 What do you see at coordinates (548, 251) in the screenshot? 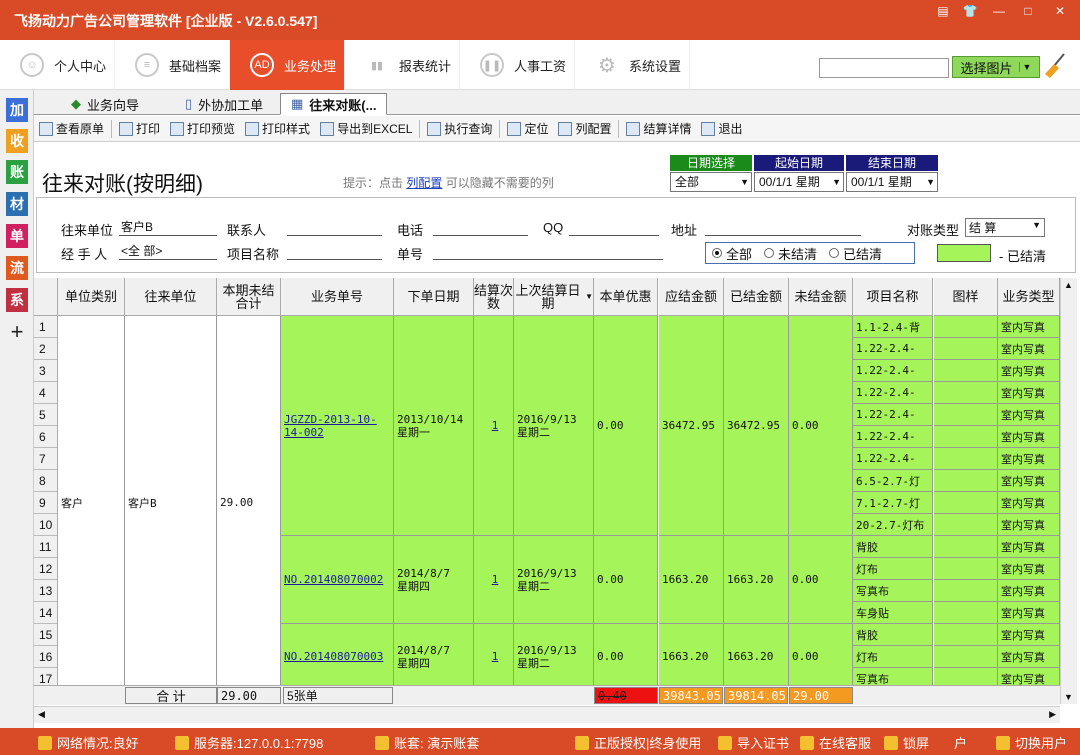
I see `order-no-field` at bounding box center [548, 251].